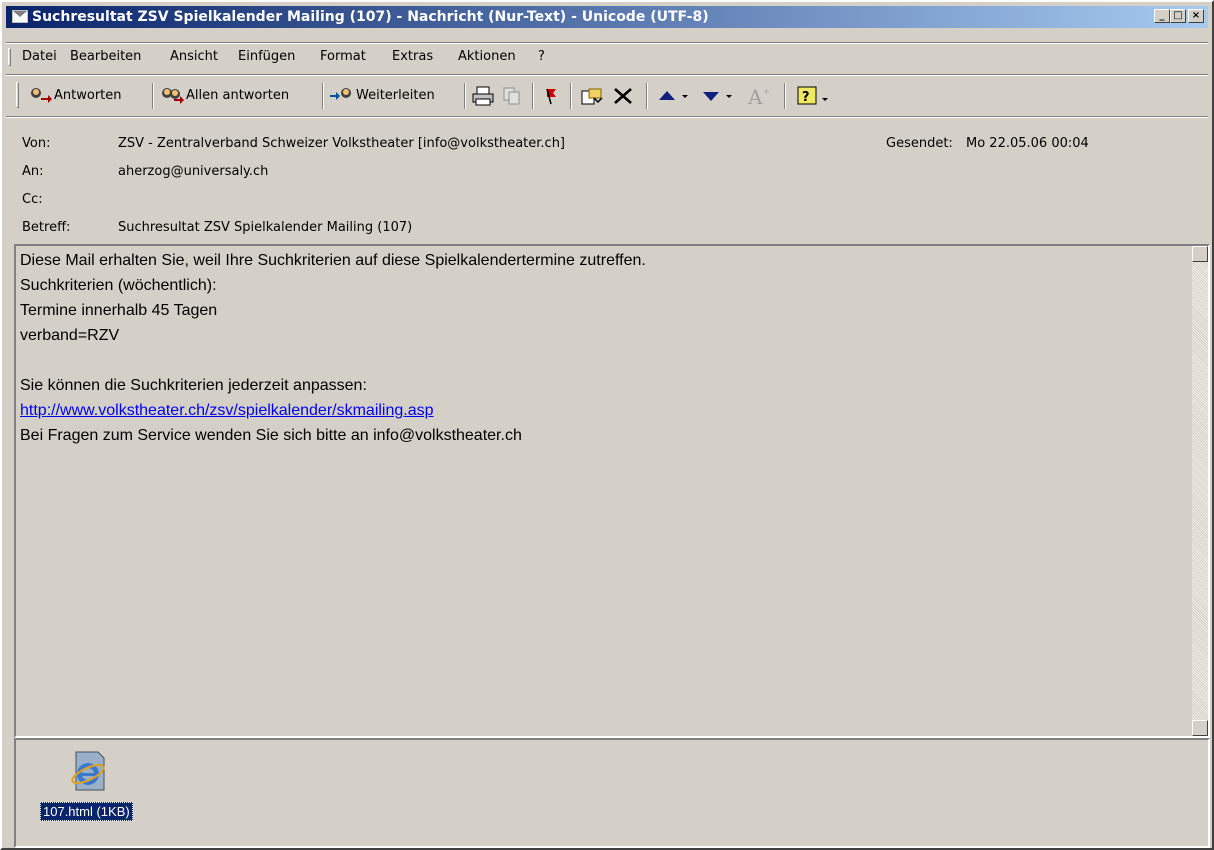 This screenshot has width=1214, height=850. I want to click on print-button, so click(483, 96).